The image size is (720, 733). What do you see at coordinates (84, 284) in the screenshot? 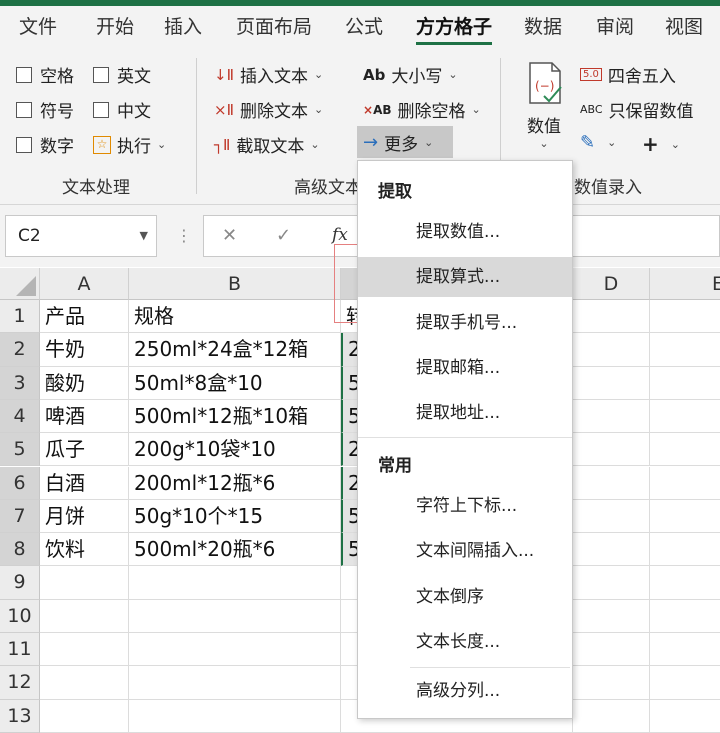
I see `column-header-a: A` at bounding box center [84, 284].